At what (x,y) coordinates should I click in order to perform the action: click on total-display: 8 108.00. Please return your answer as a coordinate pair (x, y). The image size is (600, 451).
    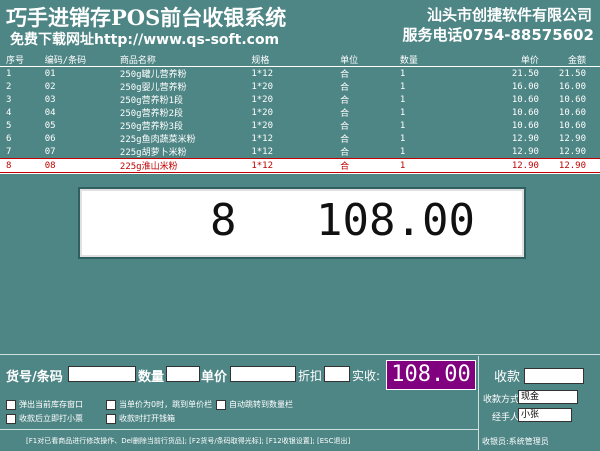
    Looking at the image, I should click on (302, 223).